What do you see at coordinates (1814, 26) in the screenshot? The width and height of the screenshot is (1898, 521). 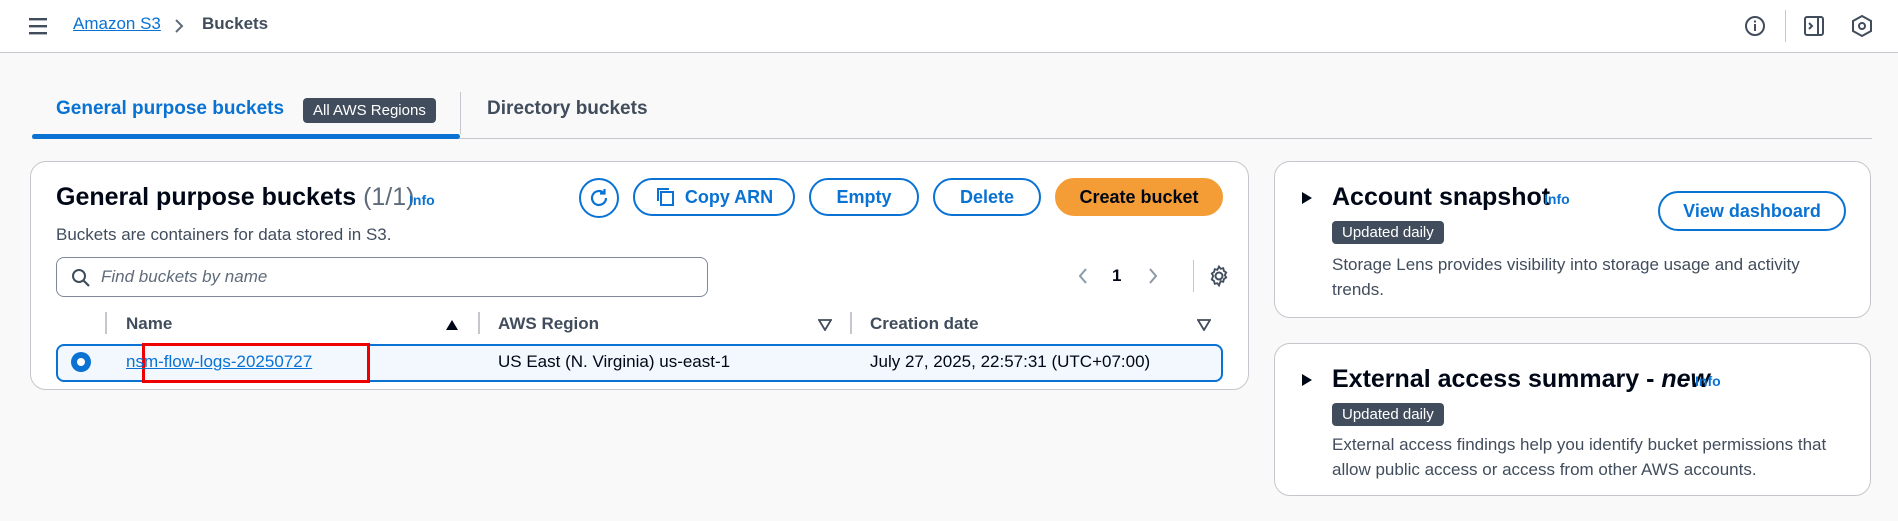 I see `side-panel-icon` at bounding box center [1814, 26].